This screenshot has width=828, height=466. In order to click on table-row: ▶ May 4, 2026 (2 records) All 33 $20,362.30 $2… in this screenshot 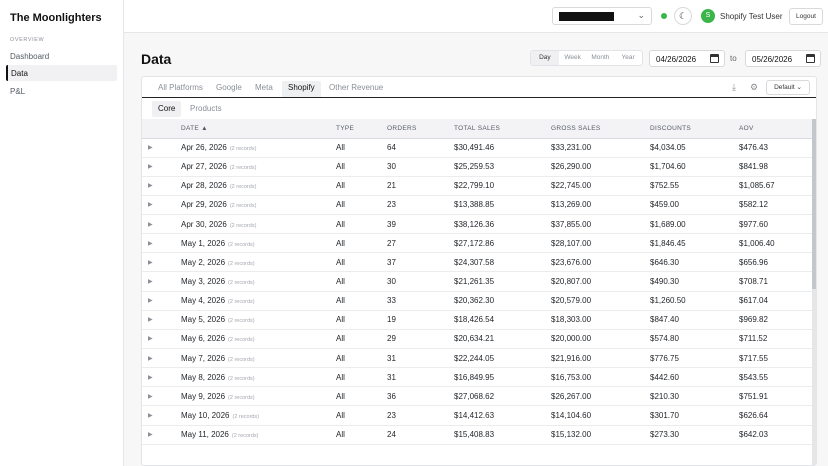, I will do `click(479, 301)`.